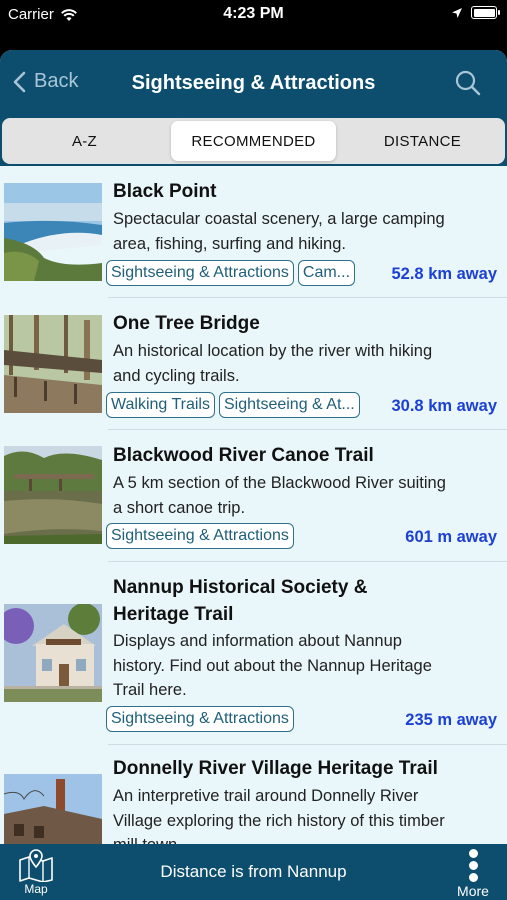 The image size is (507, 900). I want to click on description-line: Displays and information about Nannup, so click(257, 641).